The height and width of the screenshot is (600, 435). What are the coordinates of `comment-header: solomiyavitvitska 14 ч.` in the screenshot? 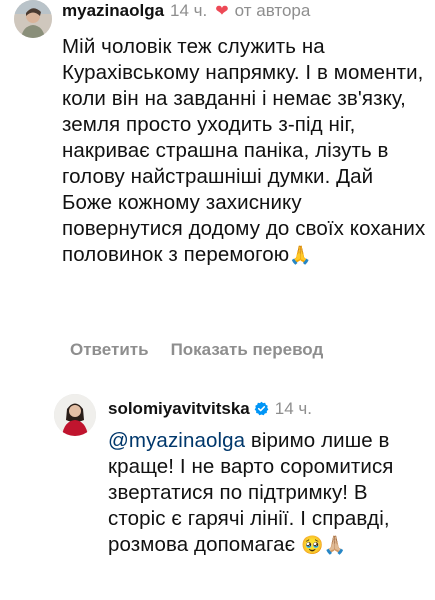 It's located at (210, 409).